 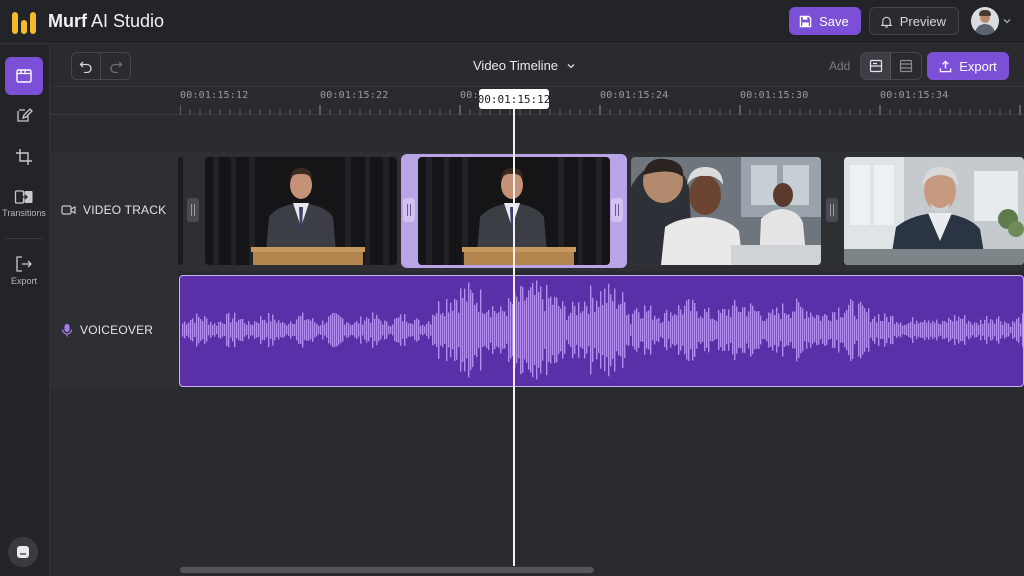 What do you see at coordinates (913, 21) in the screenshot?
I see `preview-button: Preview` at bounding box center [913, 21].